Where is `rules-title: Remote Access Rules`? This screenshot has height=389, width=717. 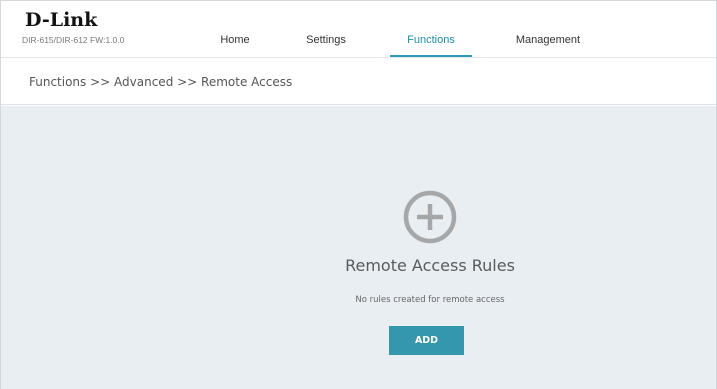 rules-title: Remote Access Rules is located at coordinates (430, 265).